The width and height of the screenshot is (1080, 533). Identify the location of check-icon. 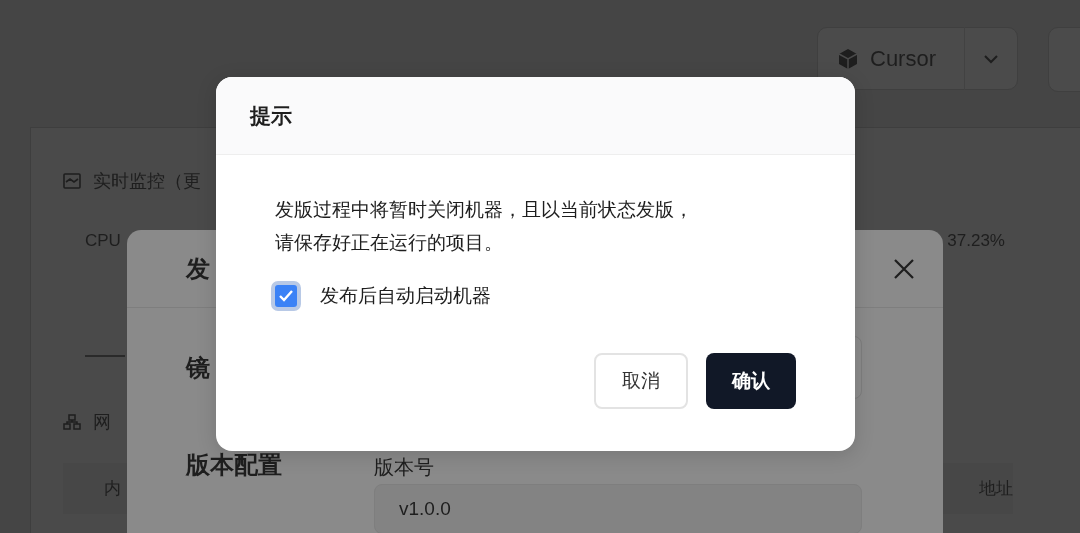
(286, 296).